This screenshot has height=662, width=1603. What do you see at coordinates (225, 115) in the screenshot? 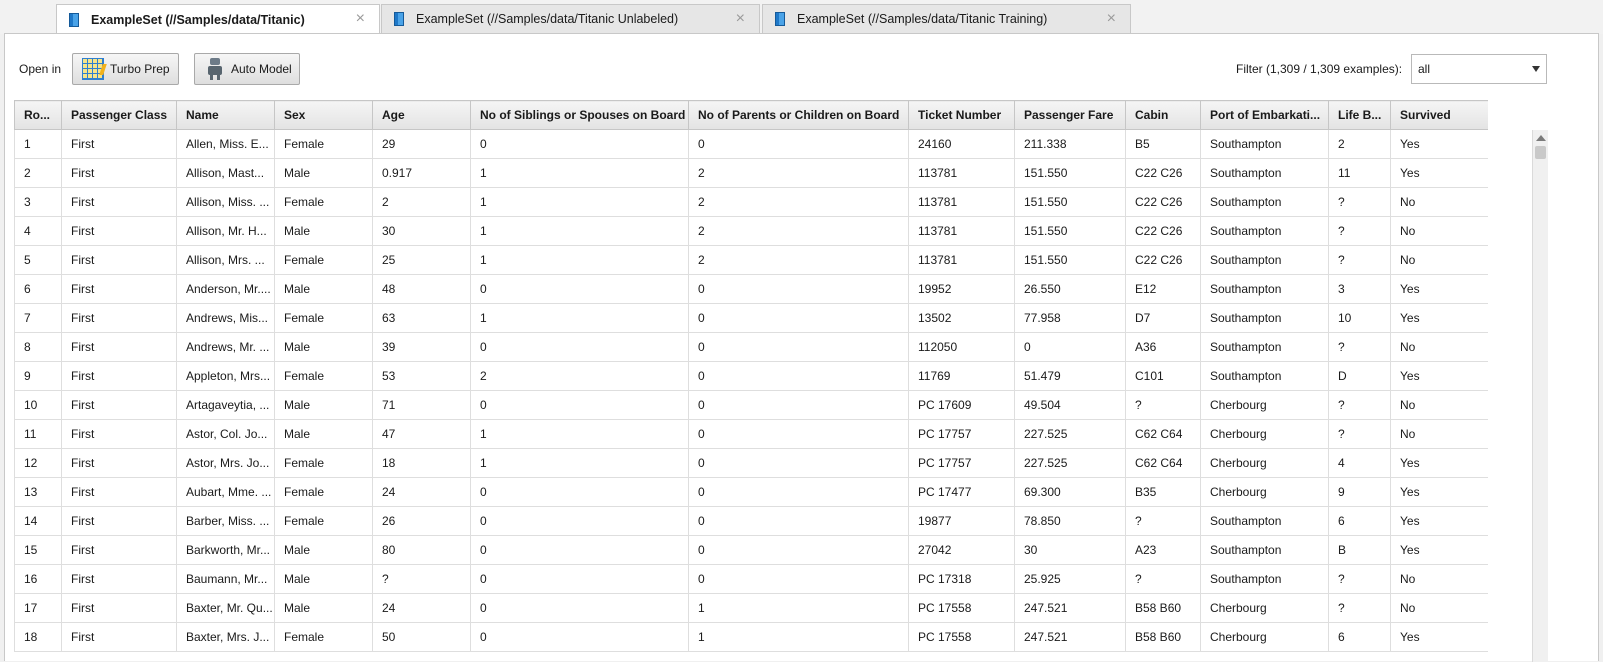
I see `column-header: Name` at bounding box center [225, 115].